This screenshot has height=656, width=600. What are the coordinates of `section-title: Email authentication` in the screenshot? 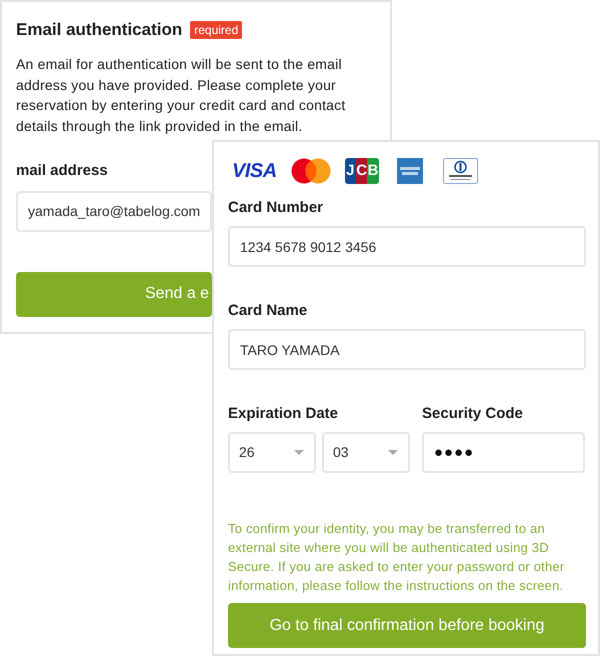 It's located at (99, 30).